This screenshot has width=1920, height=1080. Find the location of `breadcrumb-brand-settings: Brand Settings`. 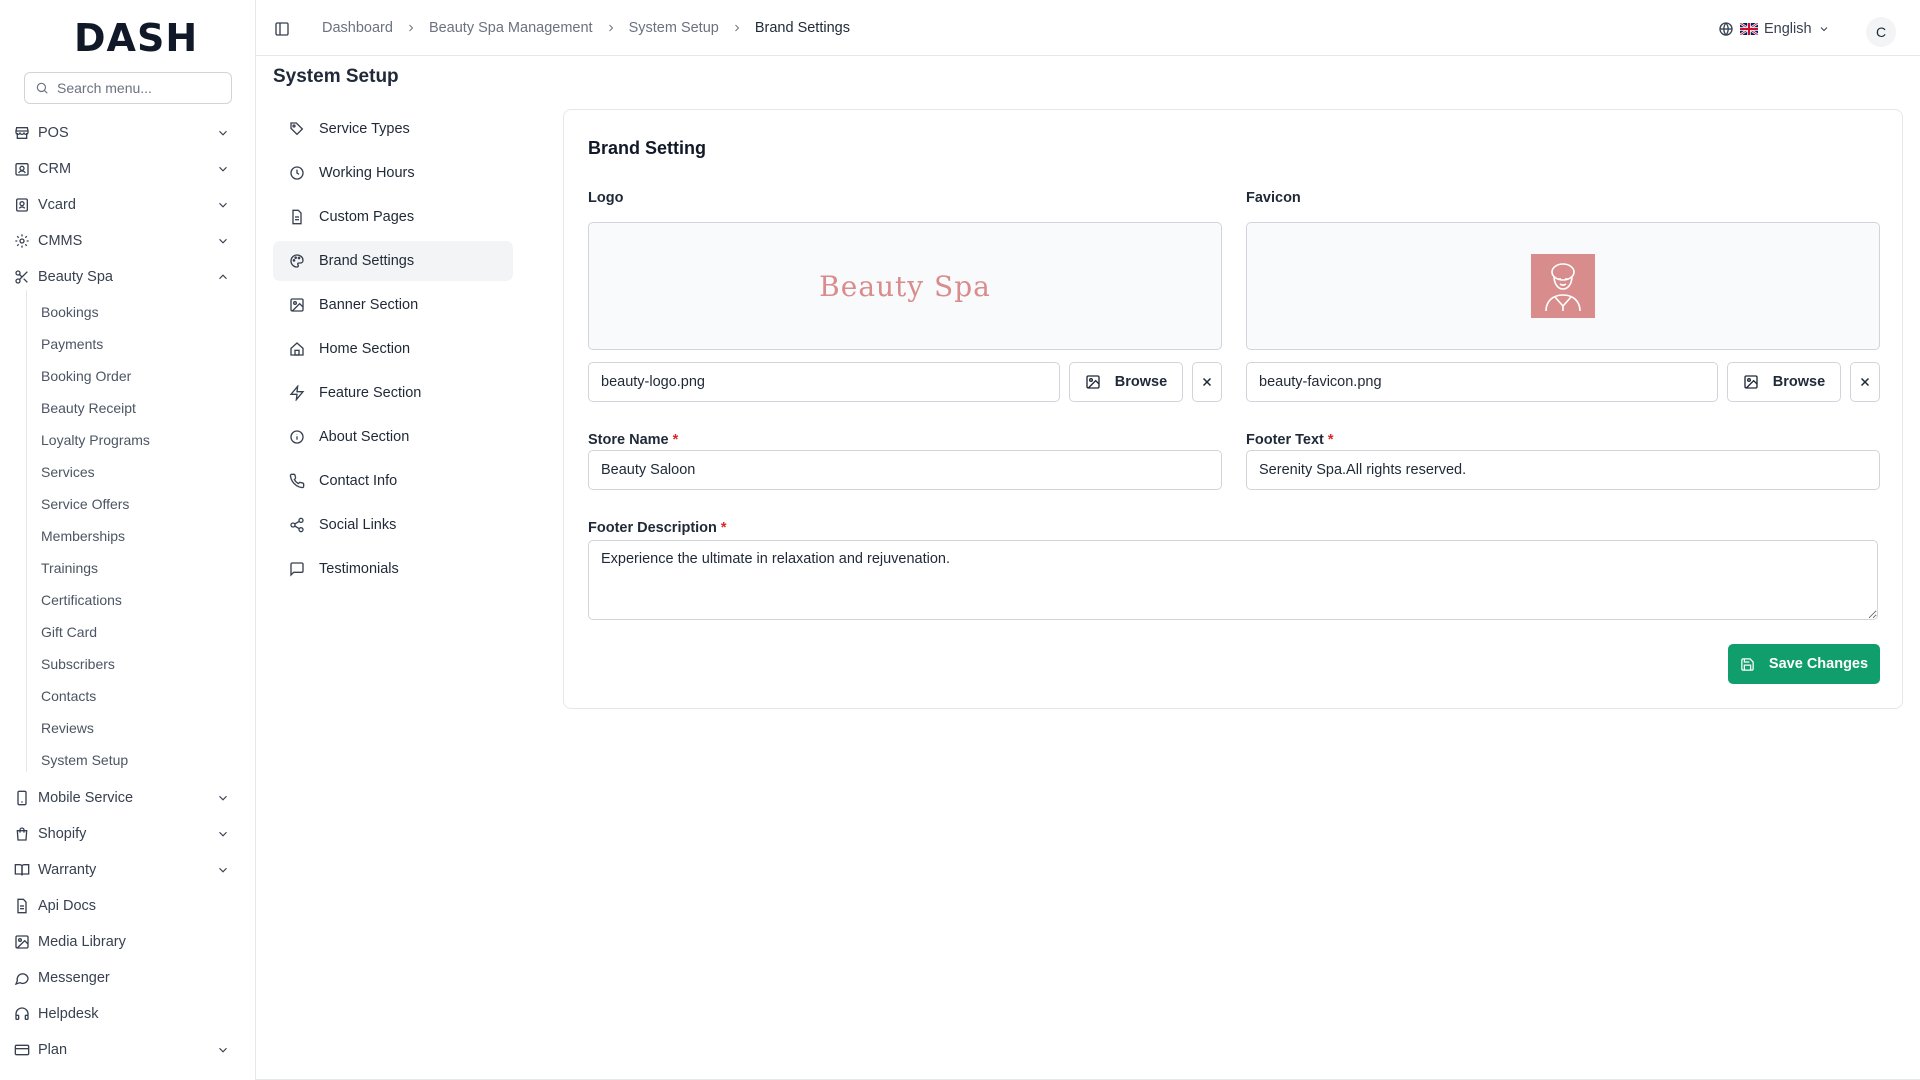

breadcrumb-brand-settings: Brand Settings is located at coordinates (802, 28).